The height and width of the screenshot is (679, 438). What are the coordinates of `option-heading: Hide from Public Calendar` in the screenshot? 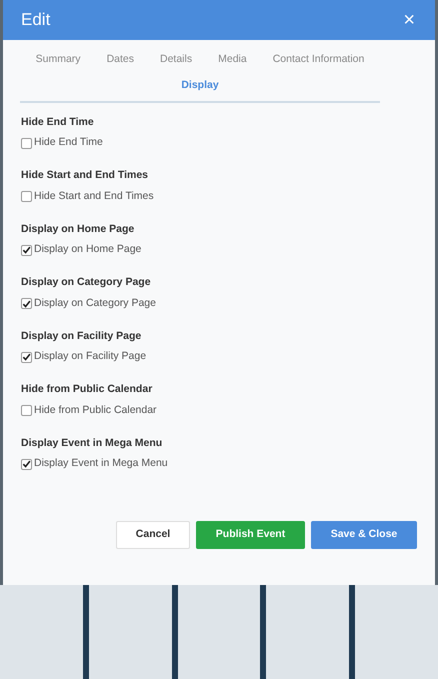 It's located at (87, 389).